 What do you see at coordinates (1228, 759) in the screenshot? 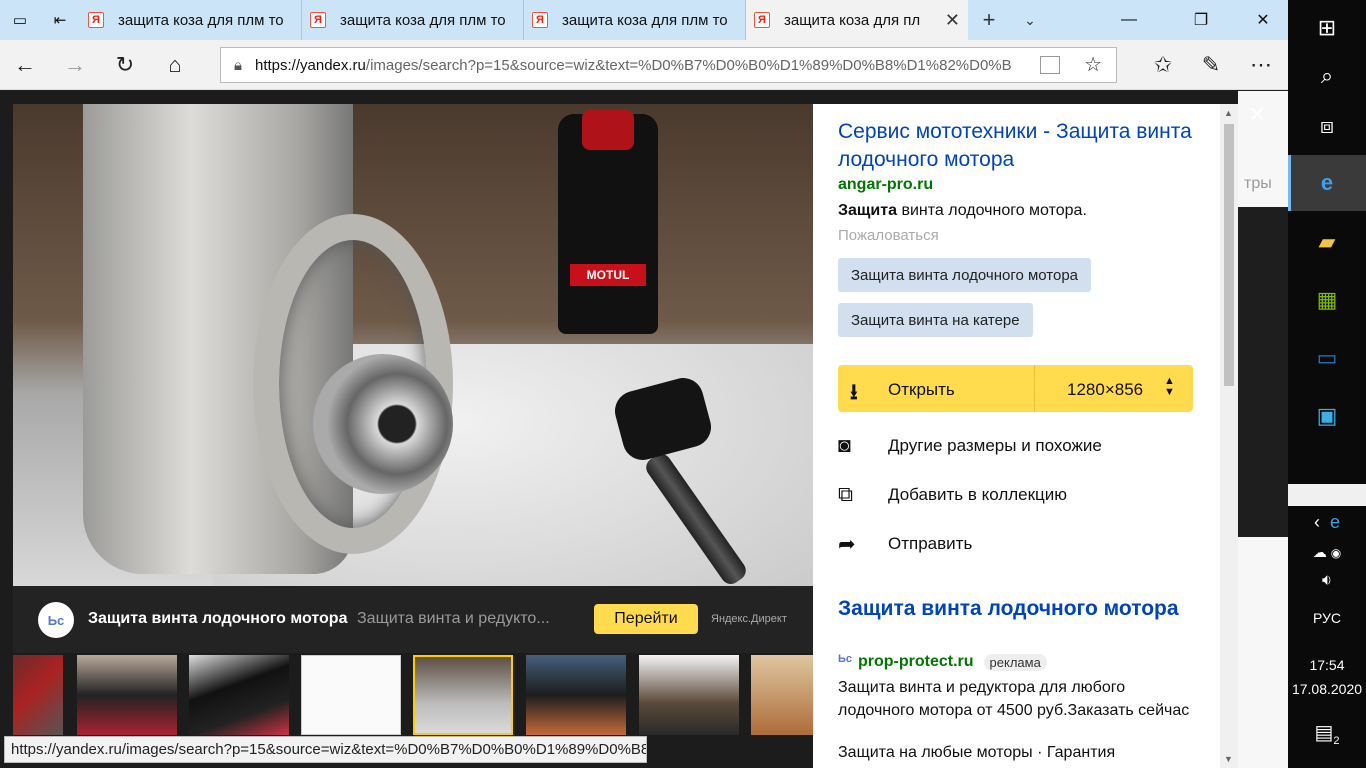
I see `scroll-down-icon: ▼` at bounding box center [1228, 759].